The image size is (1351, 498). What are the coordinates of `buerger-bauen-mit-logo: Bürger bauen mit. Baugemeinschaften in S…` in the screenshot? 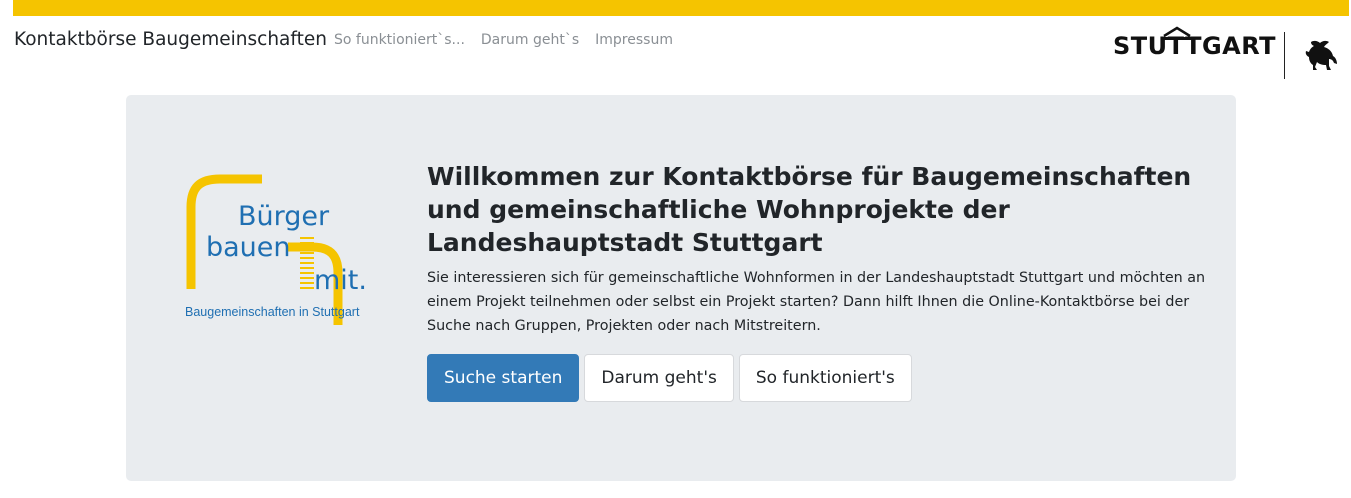 It's located at (287, 253).